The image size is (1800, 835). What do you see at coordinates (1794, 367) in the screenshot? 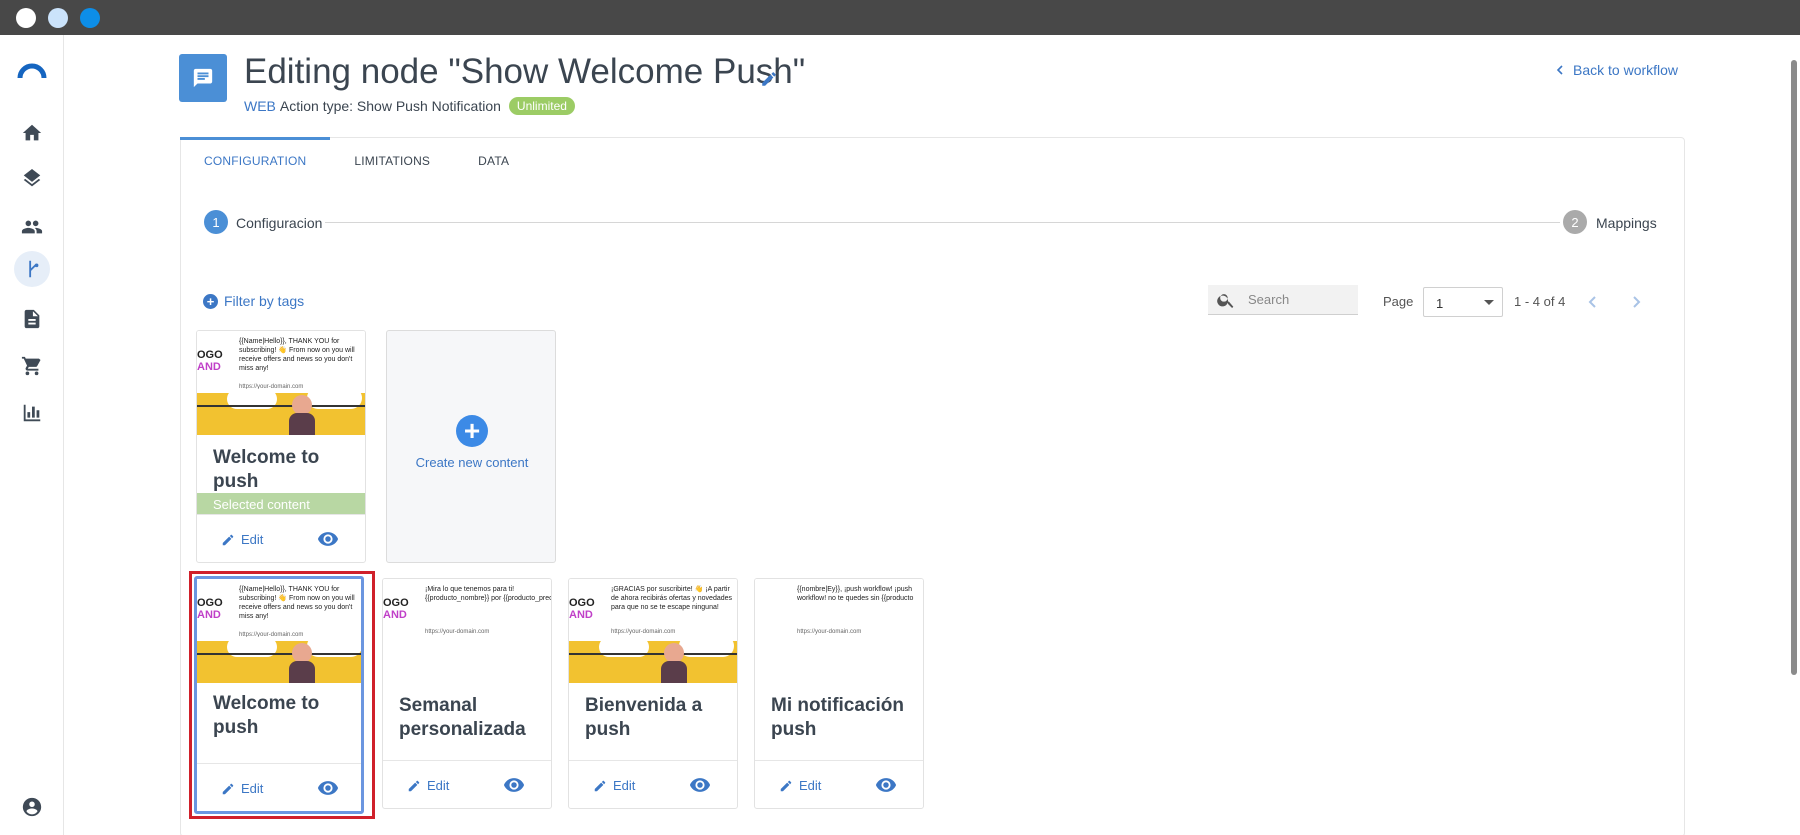
I see `page-scrollbar` at bounding box center [1794, 367].